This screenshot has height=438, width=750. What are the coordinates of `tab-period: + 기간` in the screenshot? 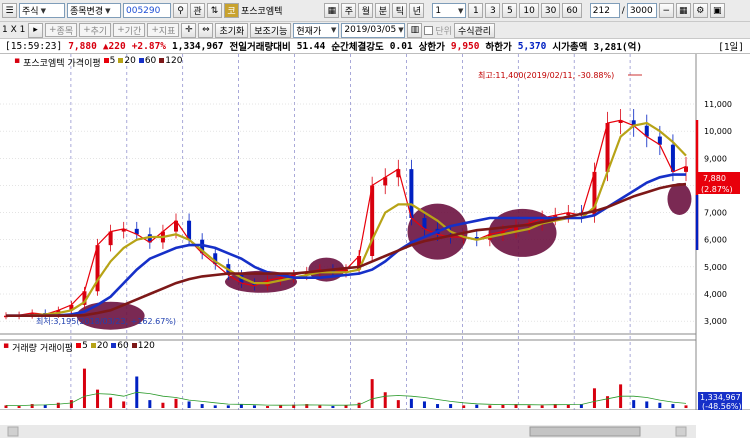 It's located at (129, 30).